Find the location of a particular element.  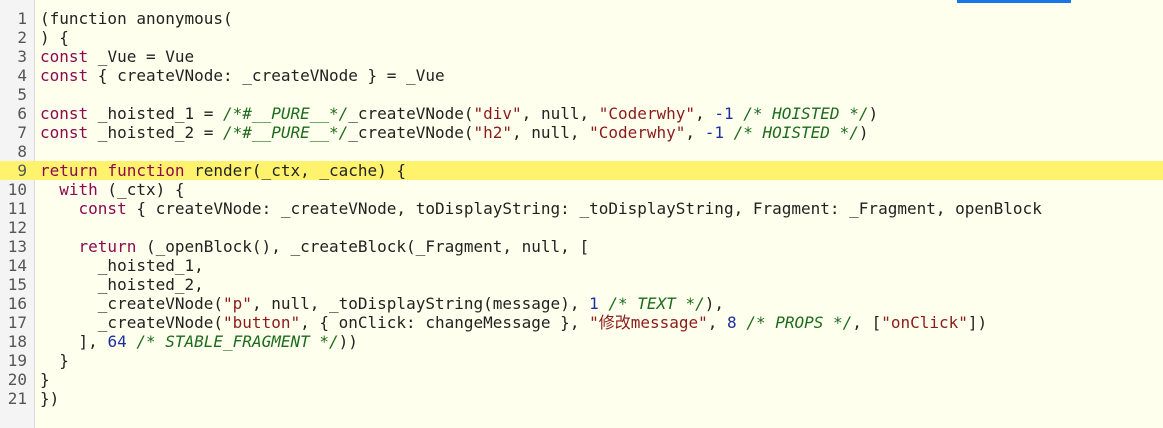

code-token: _hoisted_1, is located at coordinates (122, 265).